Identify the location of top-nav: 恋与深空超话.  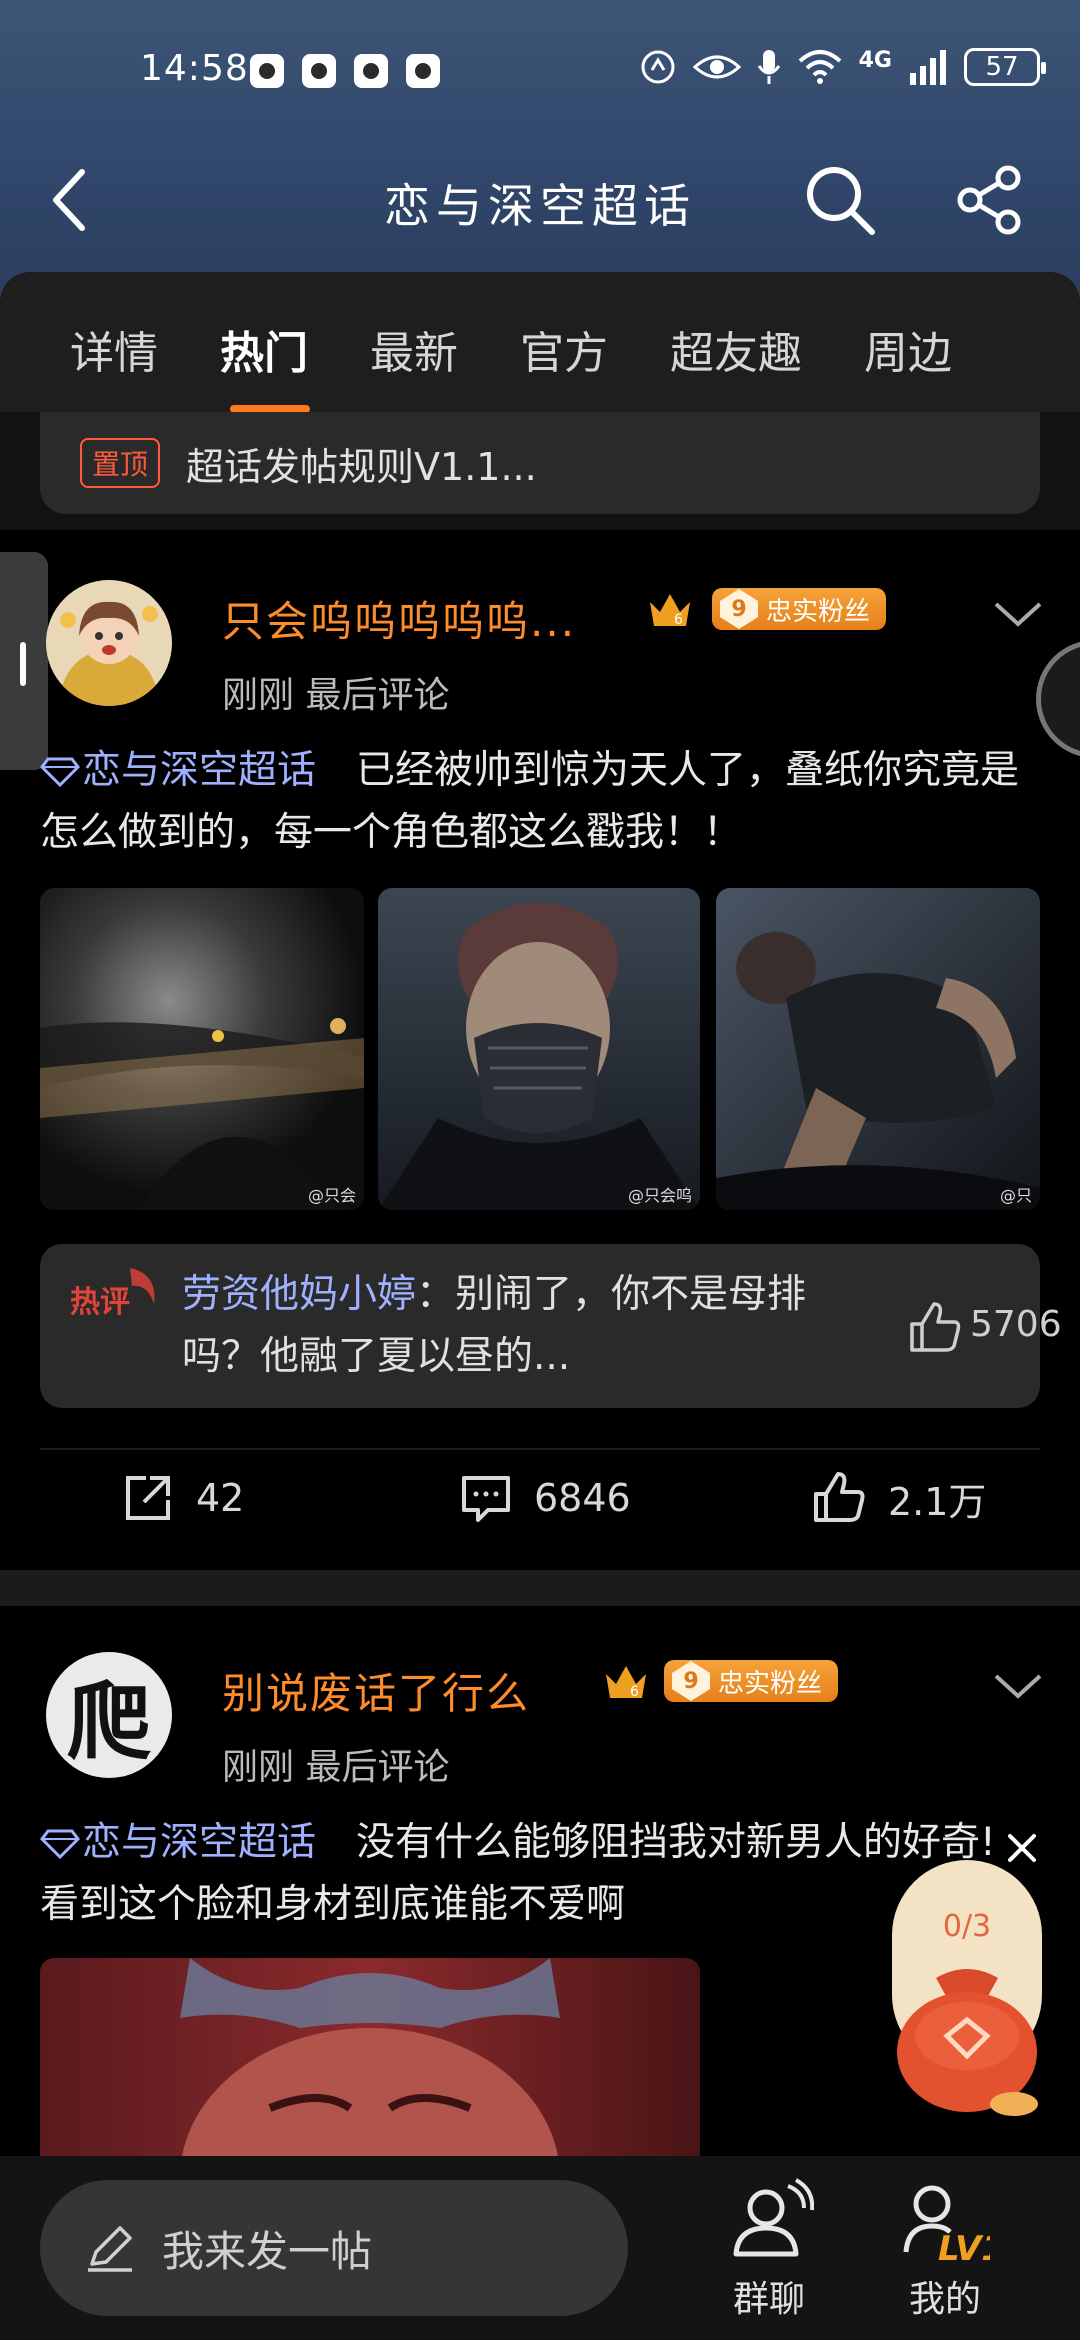
(540, 200).